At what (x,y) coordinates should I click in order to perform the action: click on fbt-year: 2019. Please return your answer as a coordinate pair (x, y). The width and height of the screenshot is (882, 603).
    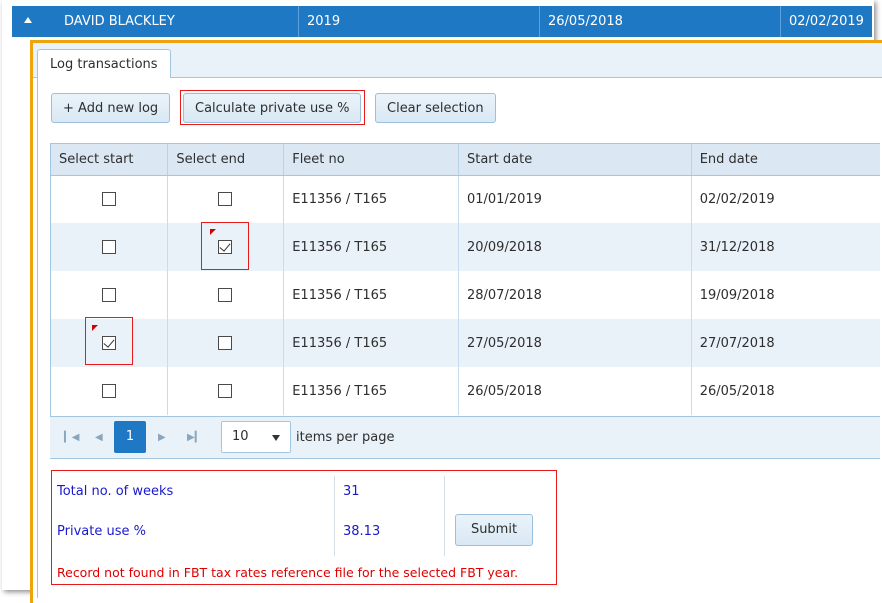
    Looking at the image, I should click on (418, 21).